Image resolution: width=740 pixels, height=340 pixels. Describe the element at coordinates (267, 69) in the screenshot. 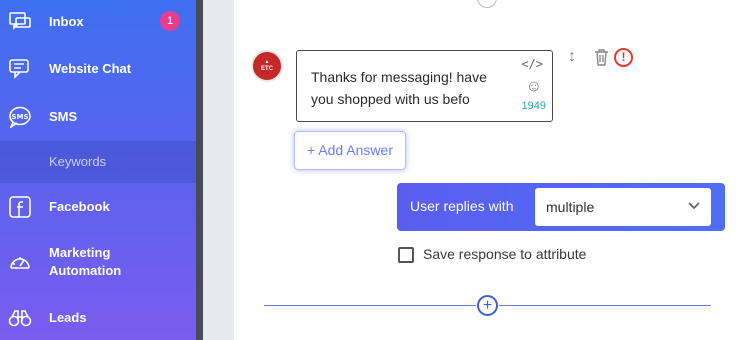

I see `avatar-text: ETC` at that location.